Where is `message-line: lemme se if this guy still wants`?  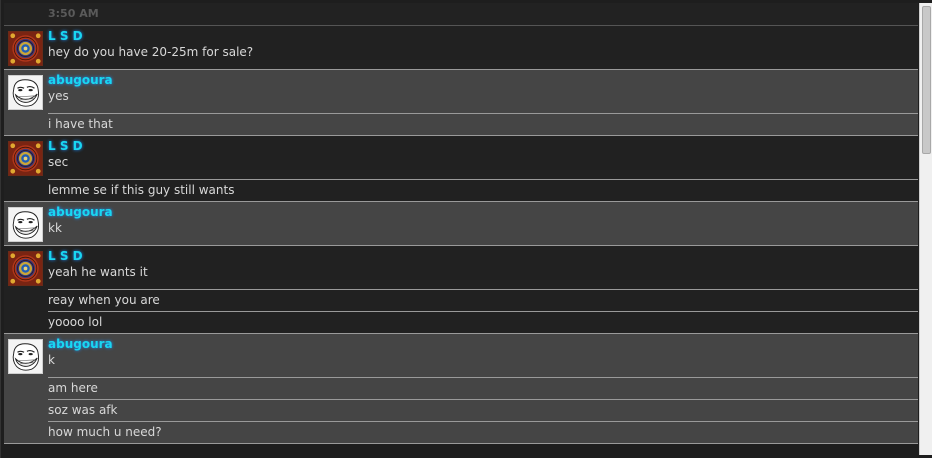 message-line: lemme se if this guy still wants is located at coordinates (483, 190).